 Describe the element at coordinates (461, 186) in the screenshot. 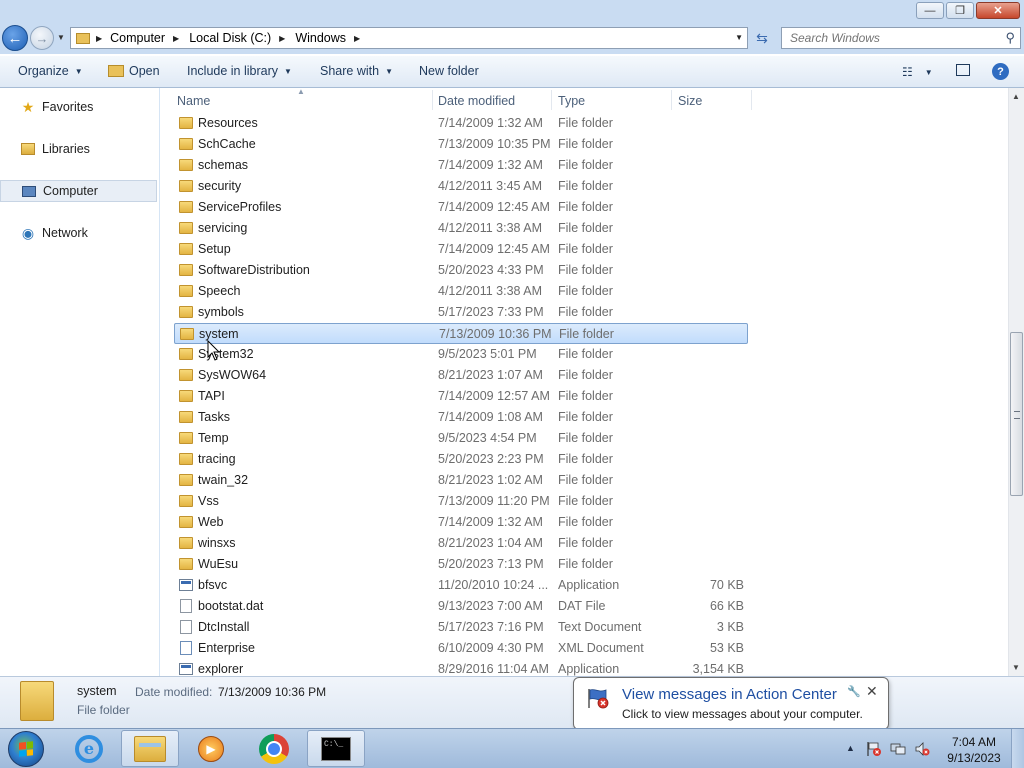

I see `file-row: security 4/12/2011 3:45 AM File folder` at that location.